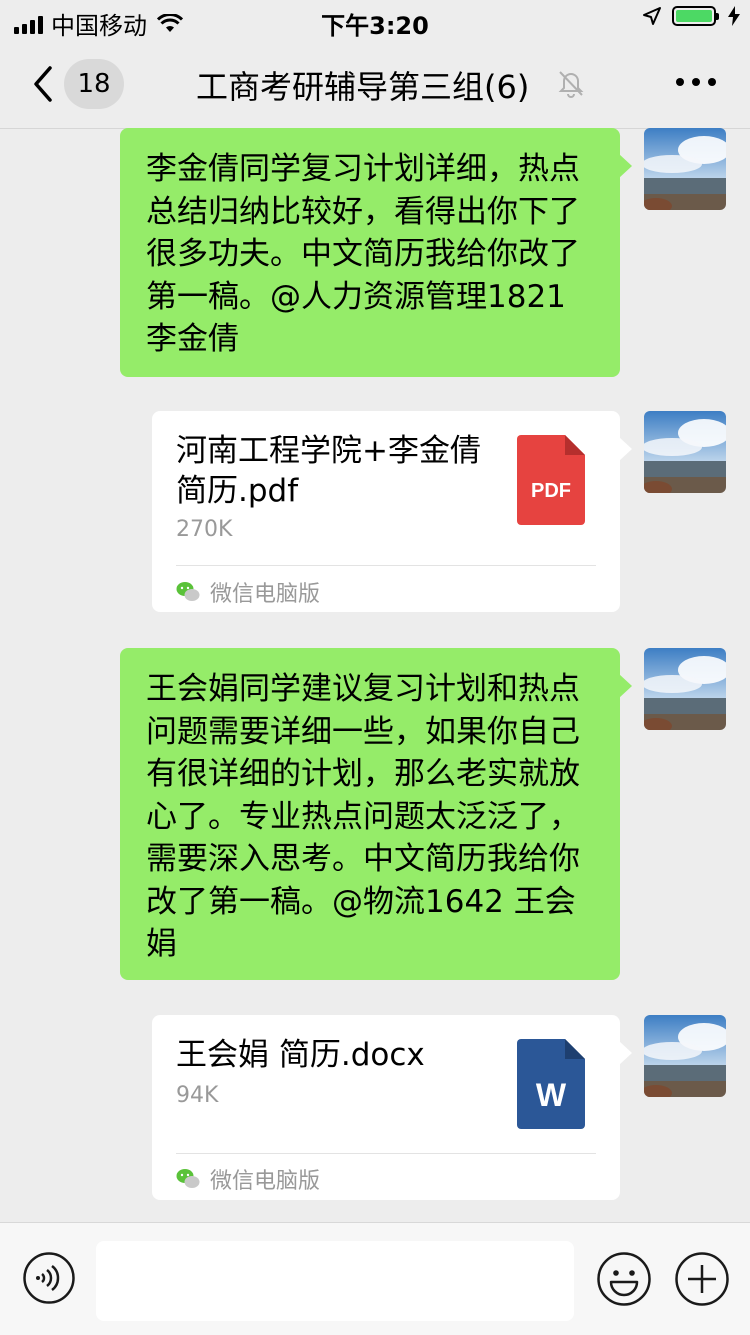 The height and width of the screenshot is (1335, 750). Describe the element at coordinates (392, 511) in the screenshot. I see `file-message-card: 河南工程学院+李金倩简历.pdf 270K PDF 微信电脑版` at that location.